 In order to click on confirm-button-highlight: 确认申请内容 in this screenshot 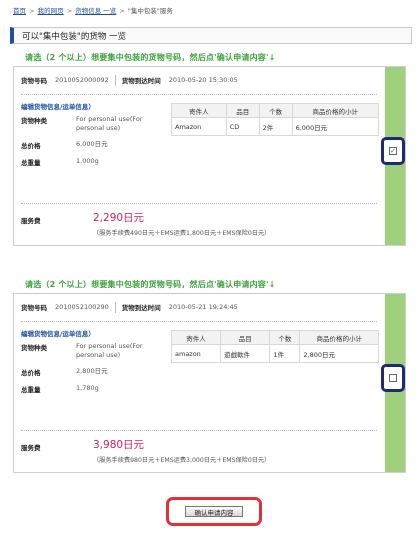, I will do `click(214, 511)`.